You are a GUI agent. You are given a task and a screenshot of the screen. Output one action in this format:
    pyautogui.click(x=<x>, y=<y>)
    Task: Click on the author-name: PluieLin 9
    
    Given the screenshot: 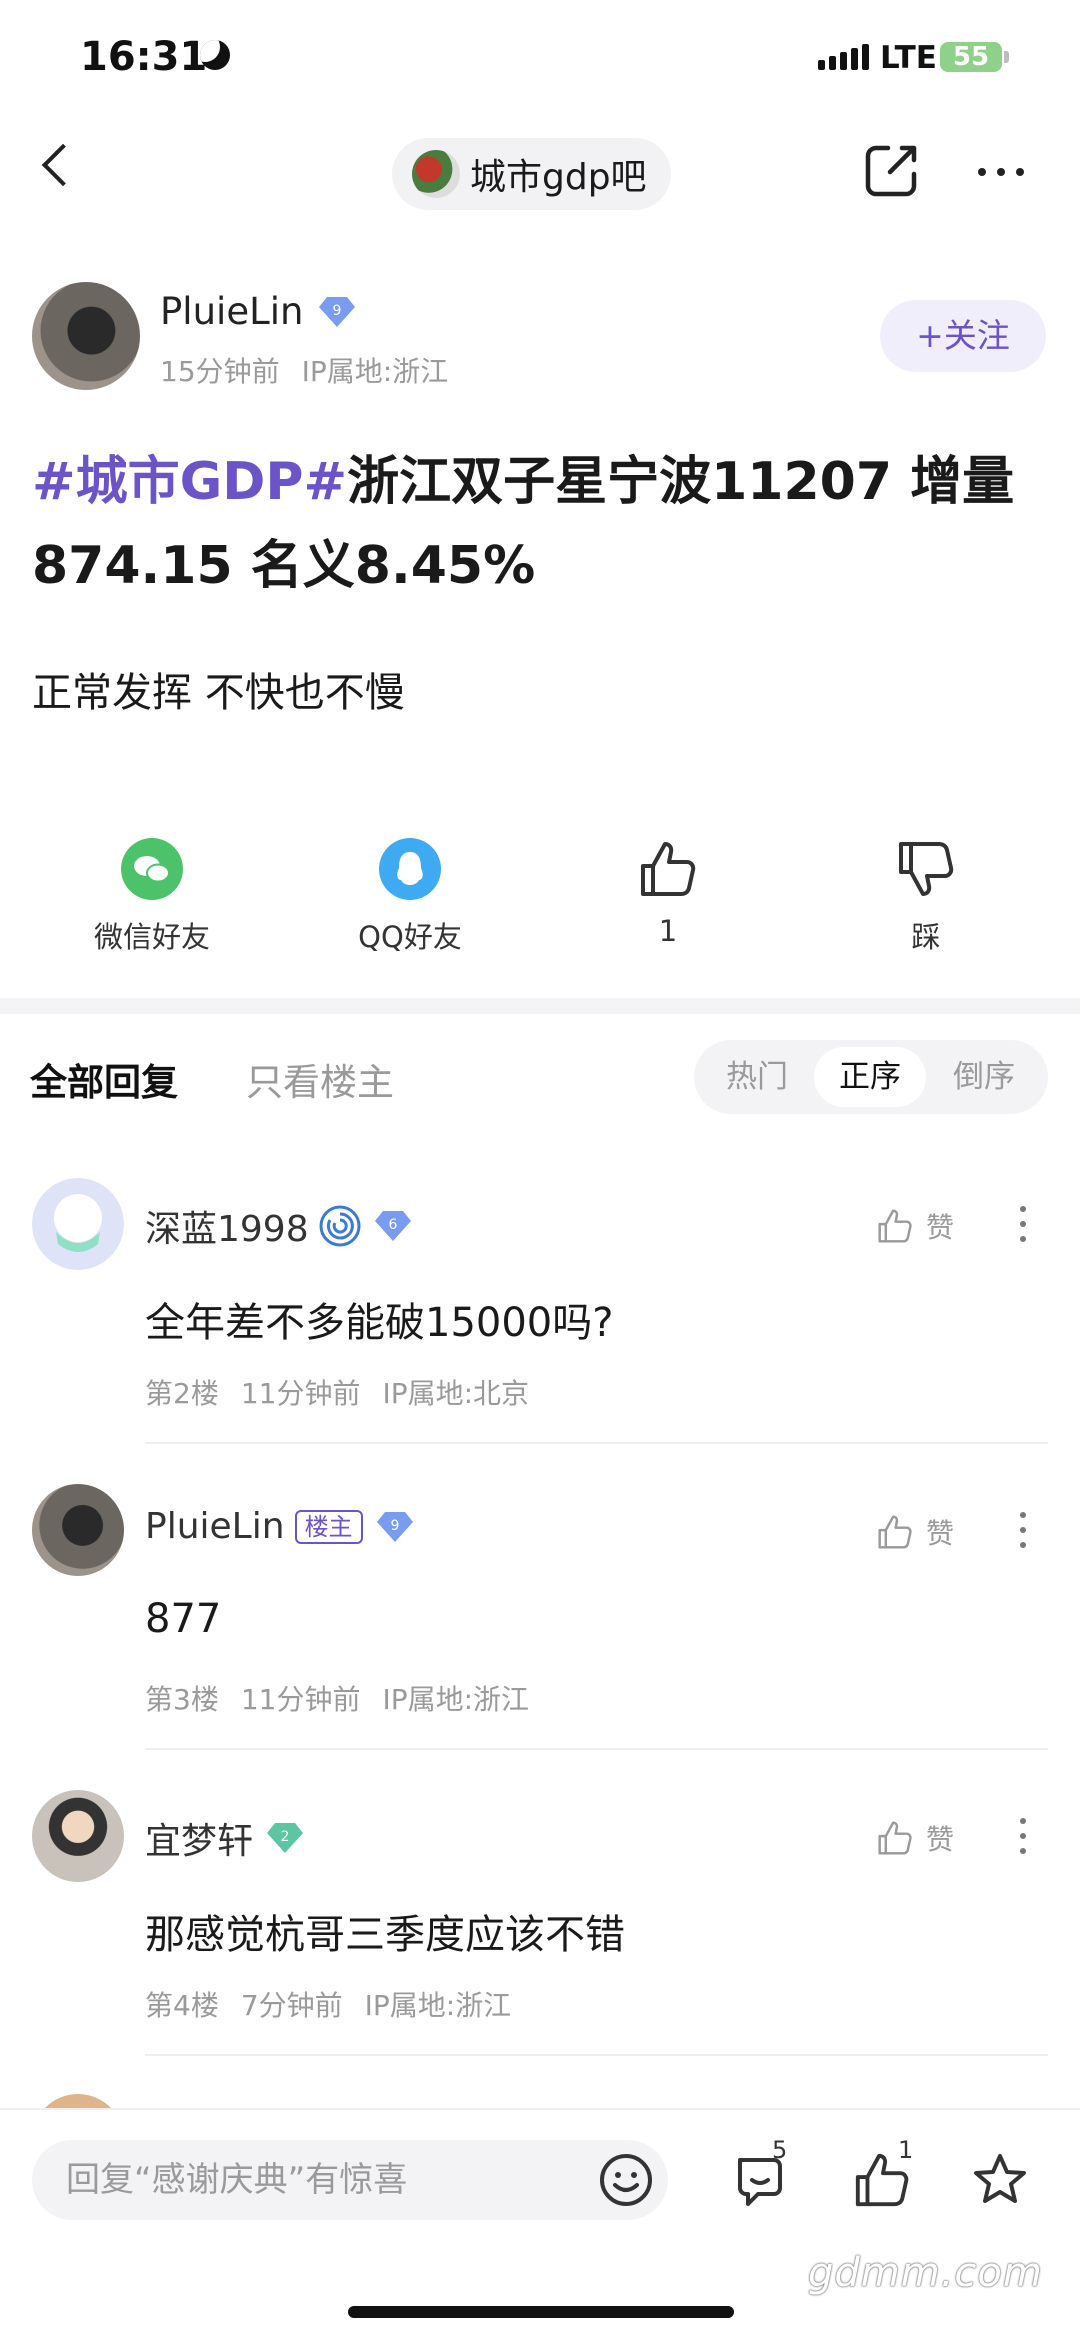 What is the action you would take?
    pyautogui.click(x=259, y=311)
    